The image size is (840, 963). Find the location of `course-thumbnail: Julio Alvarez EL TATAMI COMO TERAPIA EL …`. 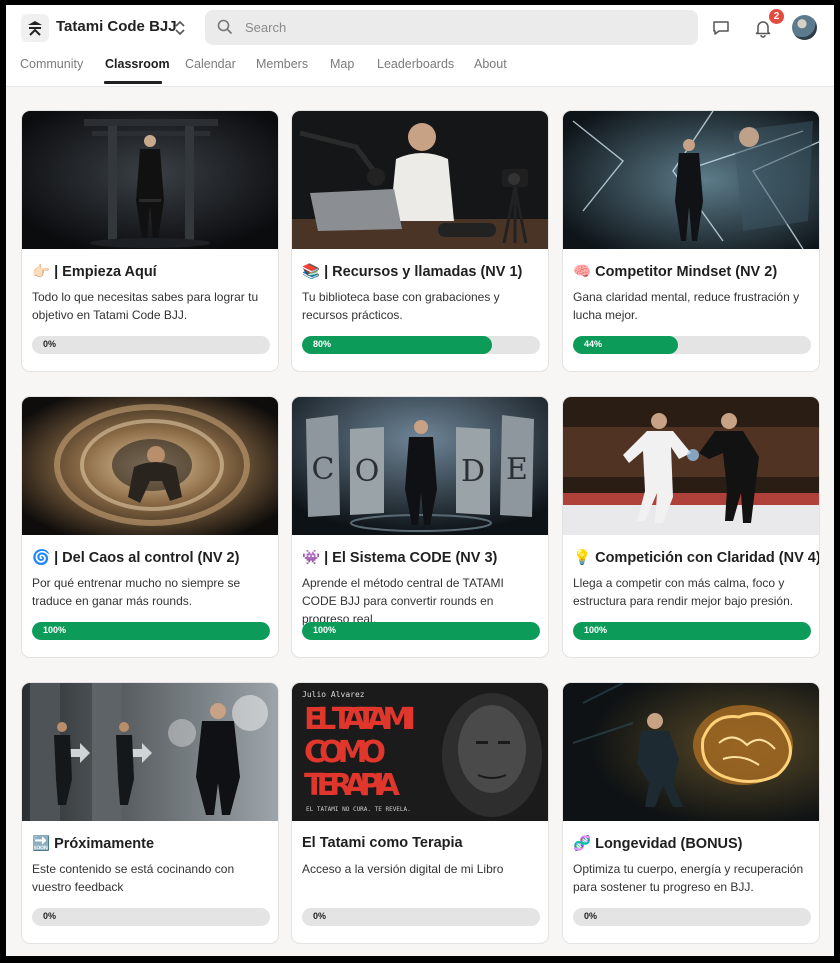

course-thumbnail: Julio Alvarez EL TATAMI COMO TERAPIA EL … is located at coordinates (420, 752).